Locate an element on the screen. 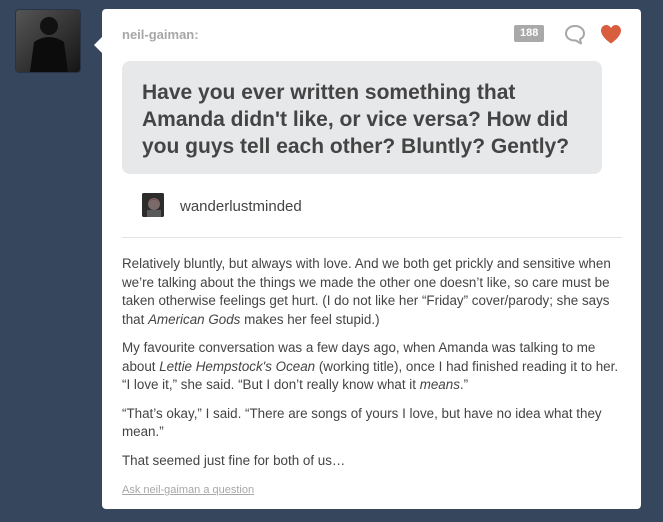  author-avatar-image is located at coordinates (48, 41).